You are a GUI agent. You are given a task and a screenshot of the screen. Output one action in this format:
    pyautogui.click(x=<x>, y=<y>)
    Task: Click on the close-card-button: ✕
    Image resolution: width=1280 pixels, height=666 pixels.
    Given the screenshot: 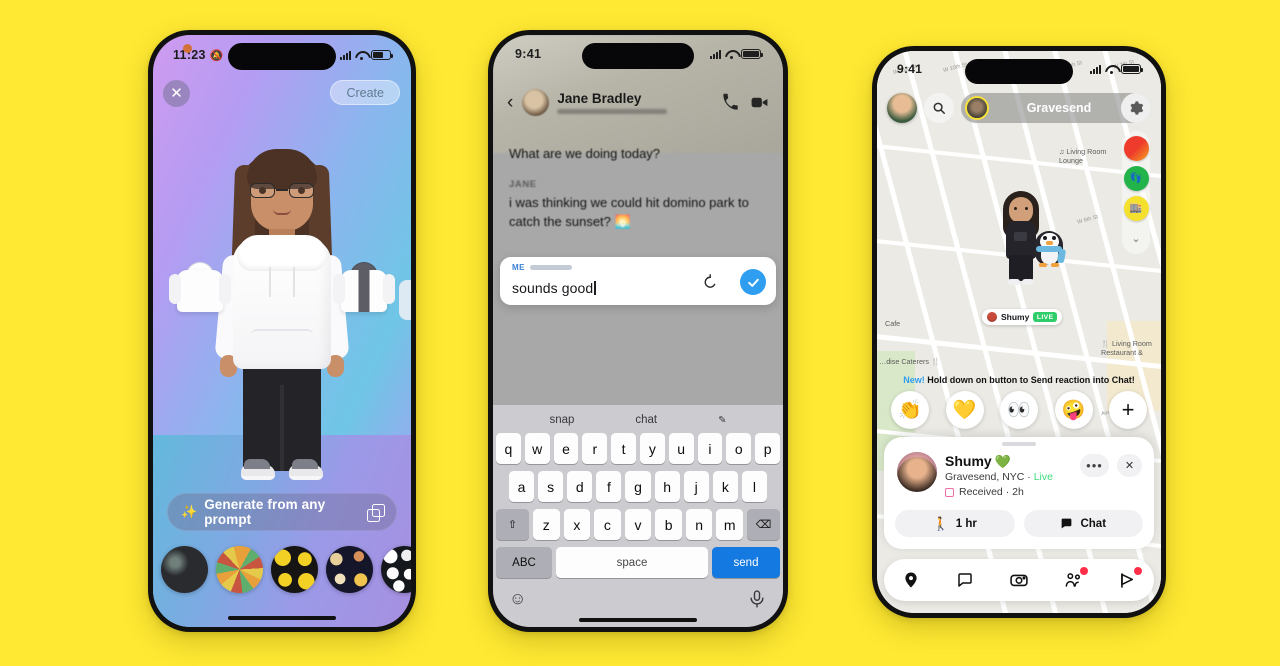 What is the action you would take?
    pyautogui.click(x=1129, y=465)
    